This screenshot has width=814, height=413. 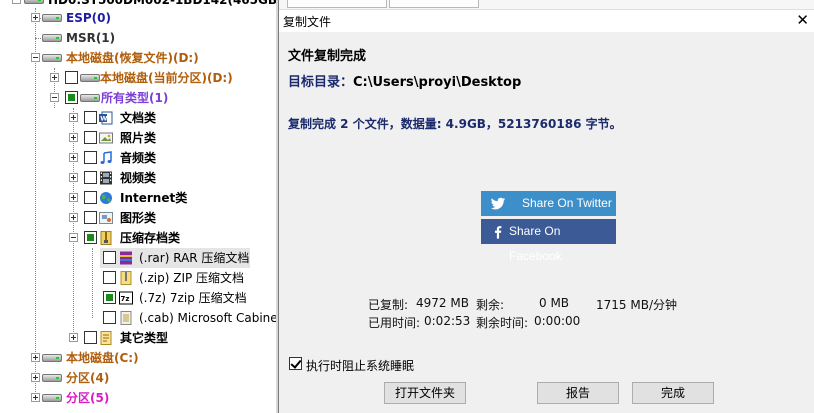 What do you see at coordinates (548, 241) in the screenshot?
I see `share-facebook-button: Share On Facebook` at bounding box center [548, 241].